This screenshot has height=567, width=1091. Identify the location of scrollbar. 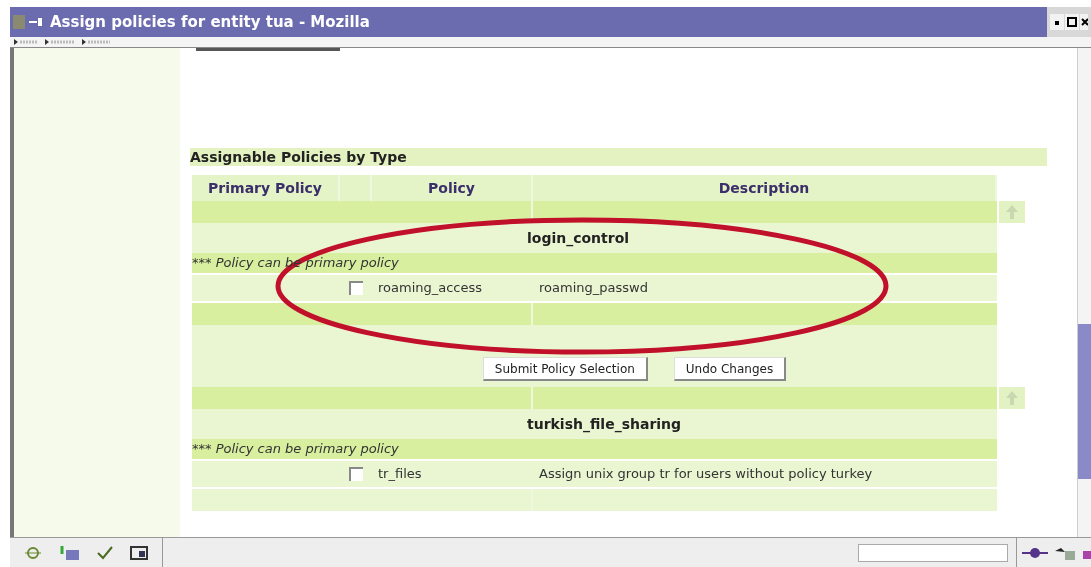
(1084, 292).